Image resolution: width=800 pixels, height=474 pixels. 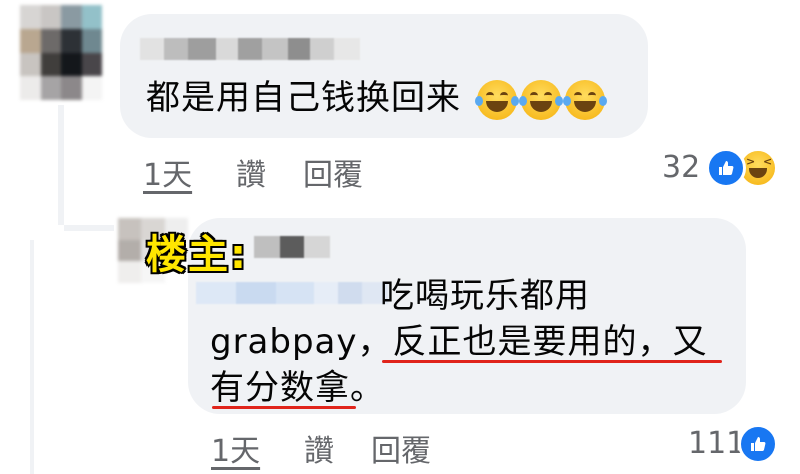 What do you see at coordinates (459, 342) in the screenshot?
I see `reply-text-line2: grabpay，反正也是要用的，又` at bounding box center [459, 342].